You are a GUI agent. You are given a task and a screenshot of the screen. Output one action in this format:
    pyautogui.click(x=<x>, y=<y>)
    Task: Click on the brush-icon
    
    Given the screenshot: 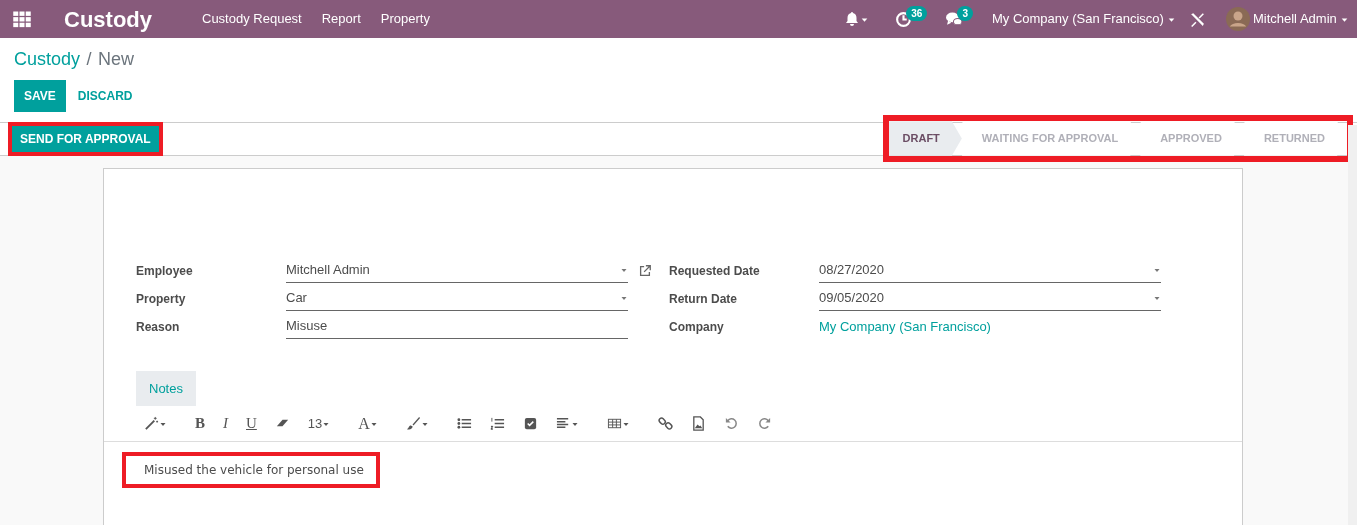 What is the action you would take?
    pyautogui.click(x=413, y=423)
    